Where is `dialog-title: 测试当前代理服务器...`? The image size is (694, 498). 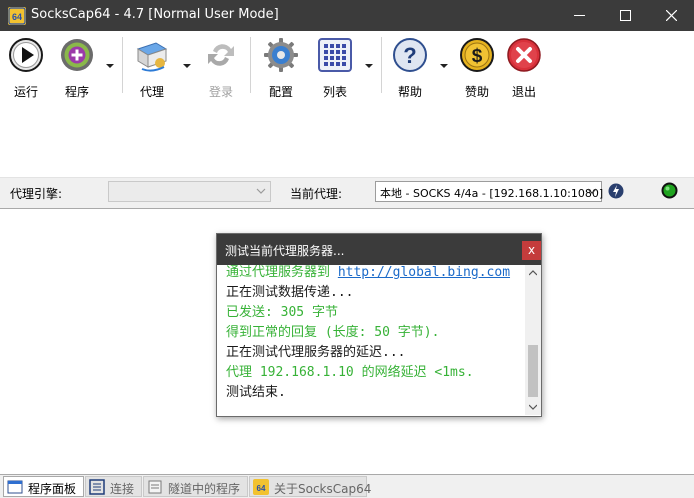
dialog-title: 测试当前代理服务器... is located at coordinates (285, 251).